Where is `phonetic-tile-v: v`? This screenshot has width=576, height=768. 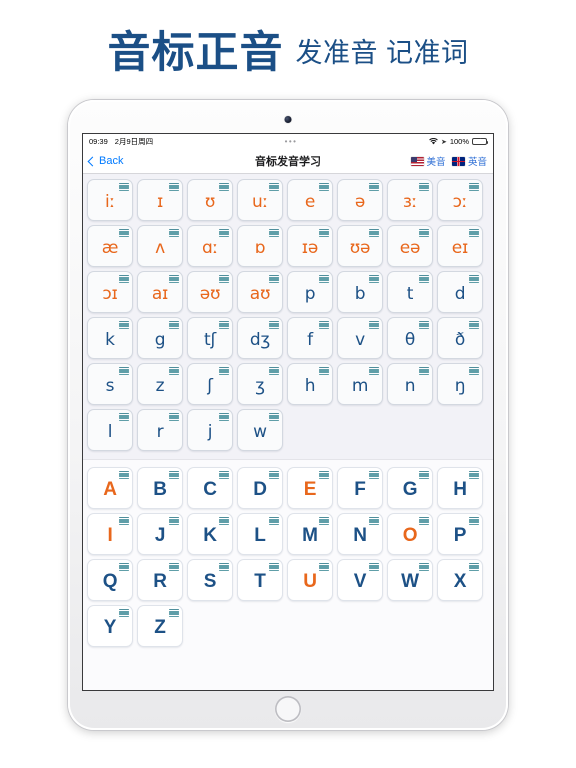
phonetic-tile-v: v is located at coordinates (360, 338).